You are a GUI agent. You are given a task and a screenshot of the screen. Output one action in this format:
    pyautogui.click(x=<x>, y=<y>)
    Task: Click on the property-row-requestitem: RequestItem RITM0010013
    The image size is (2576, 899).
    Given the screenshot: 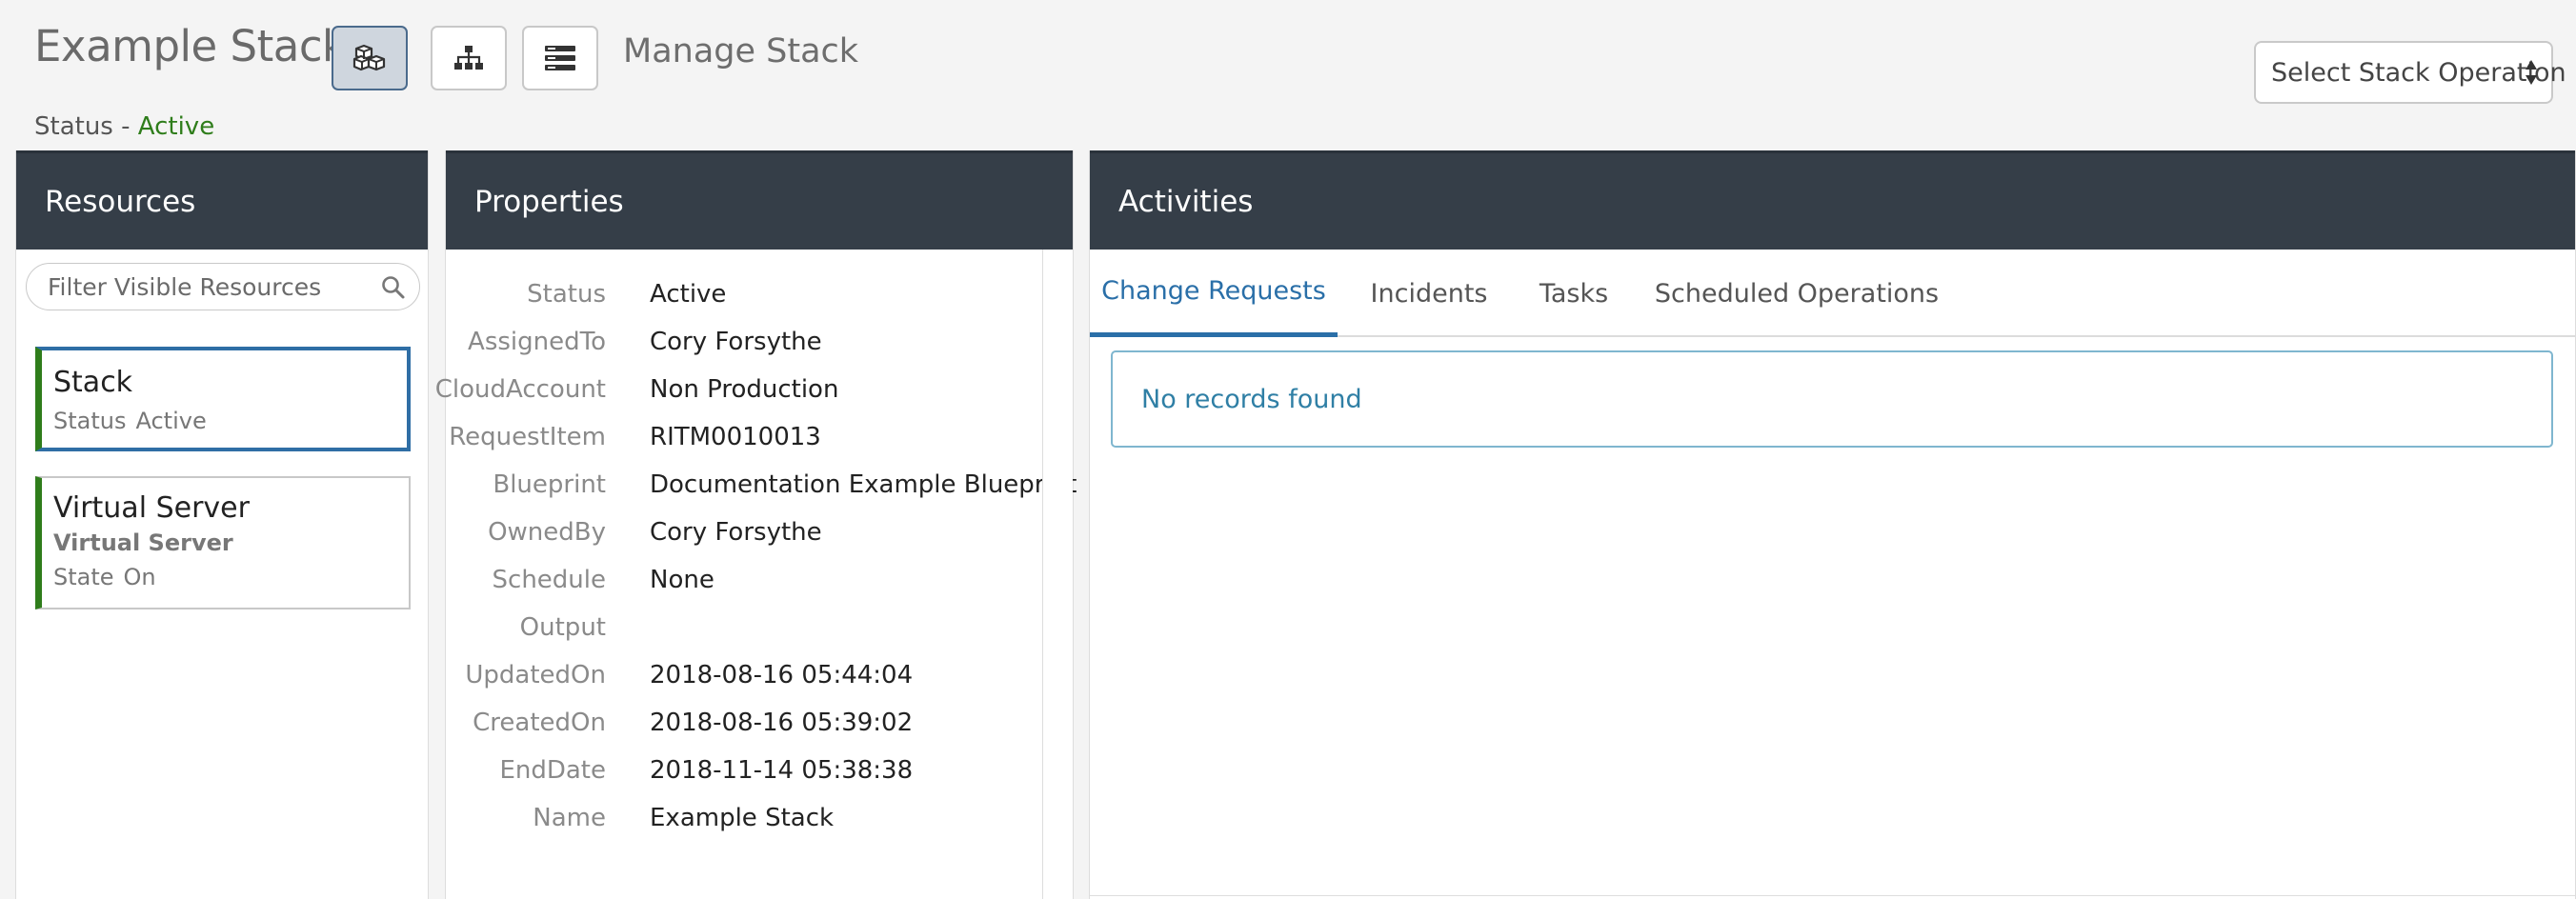 What is the action you would take?
    pyautogui.click(x=751, y=446)
    